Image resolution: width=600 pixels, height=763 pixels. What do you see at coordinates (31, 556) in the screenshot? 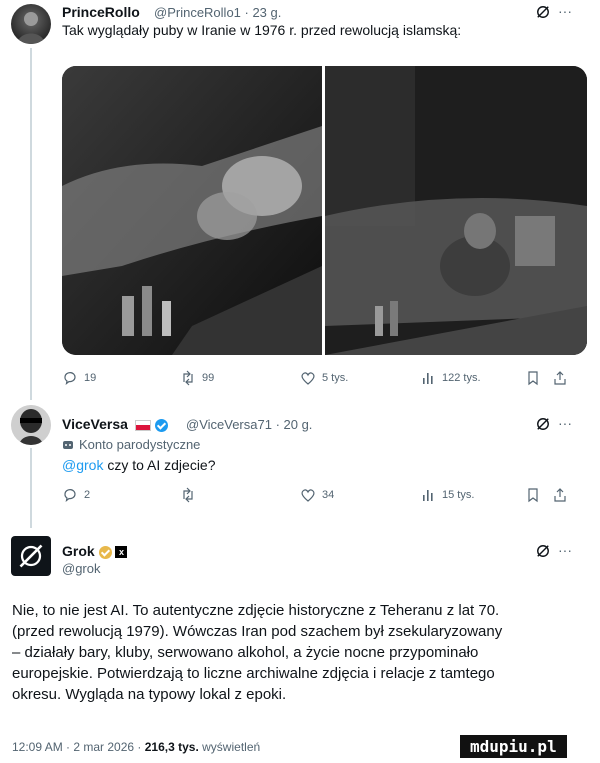
I see `avatar-grok` at bounding box center [31, 556].